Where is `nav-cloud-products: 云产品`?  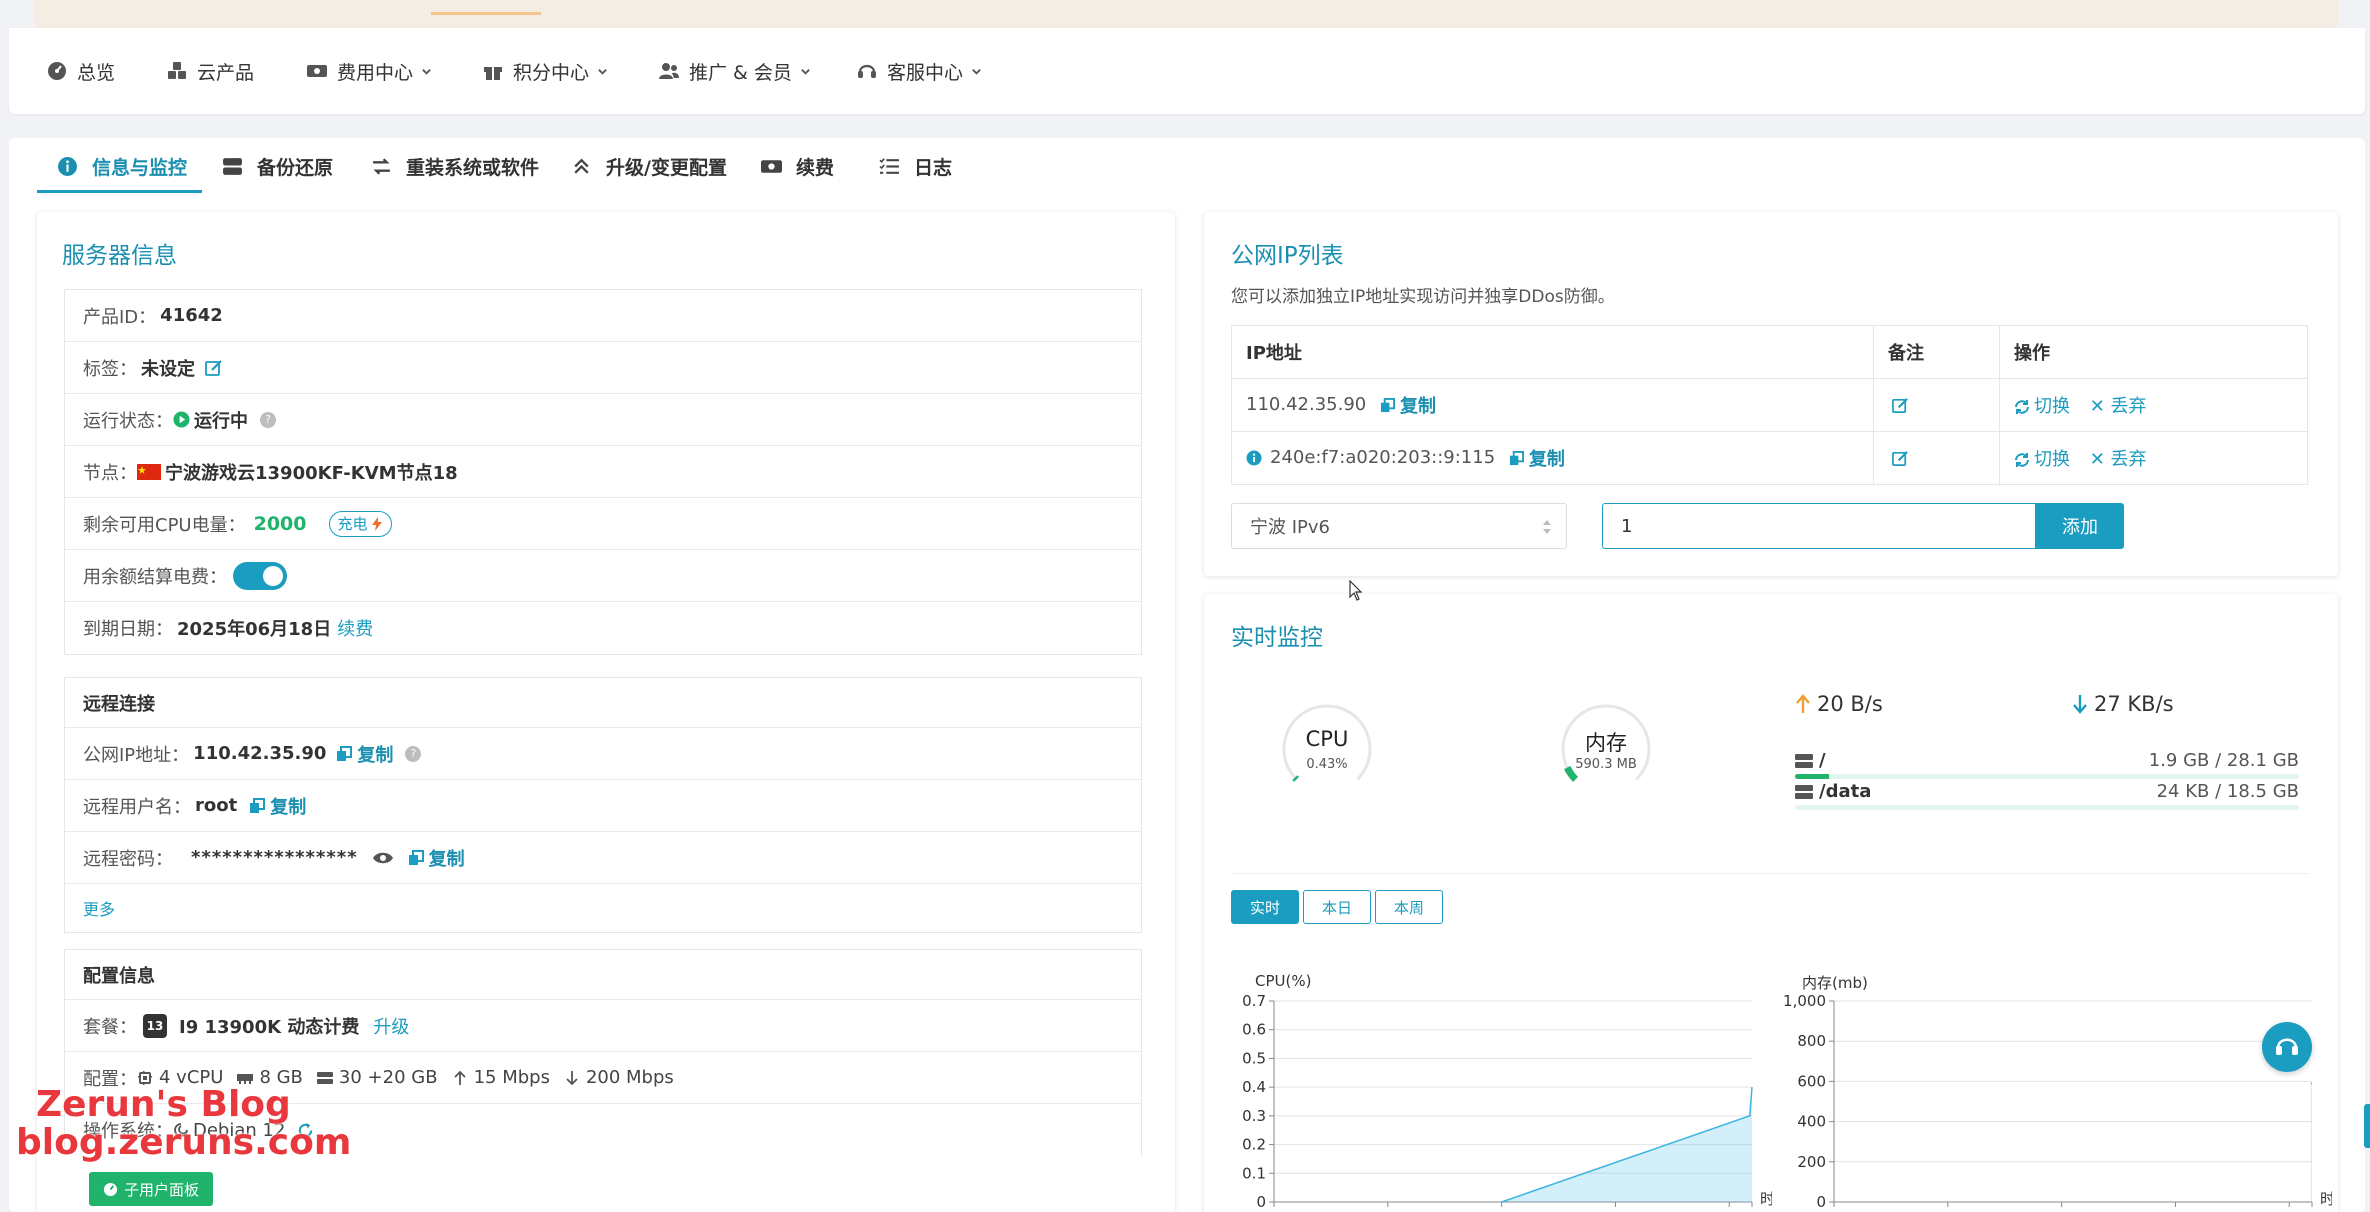
nav-cloud-products: 云产品 is located at coordinates (210, 71).